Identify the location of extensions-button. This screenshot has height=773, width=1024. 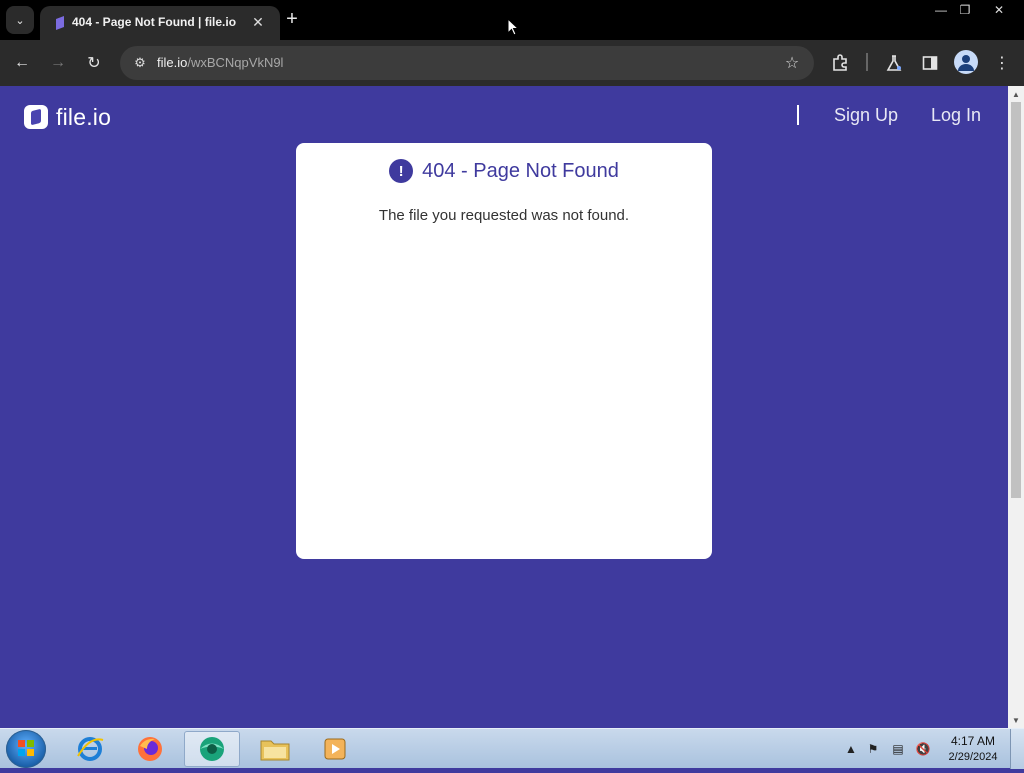
(840, 63).